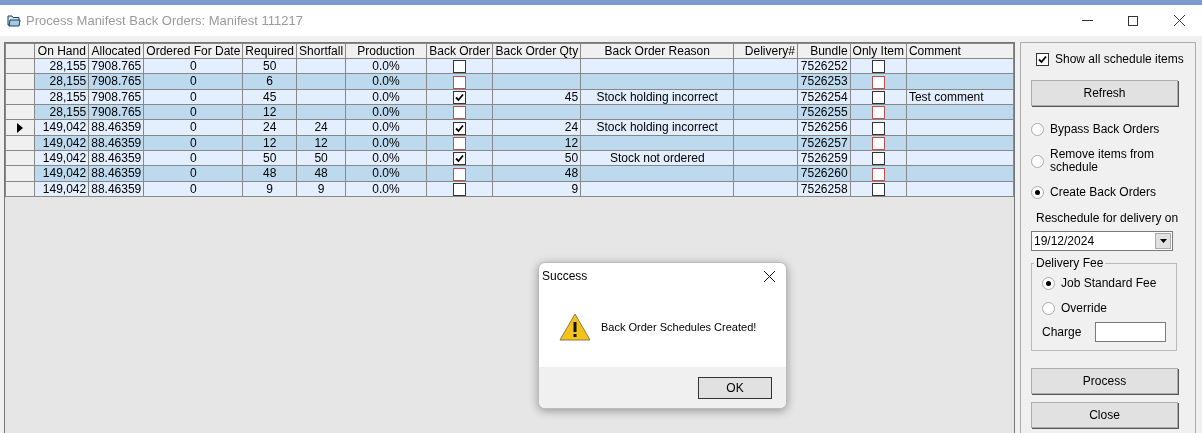 The image size is (1202, 433). Describe the element at coordinates (1087, 20) in the screenshot. I see `minimize-icon` at that location.